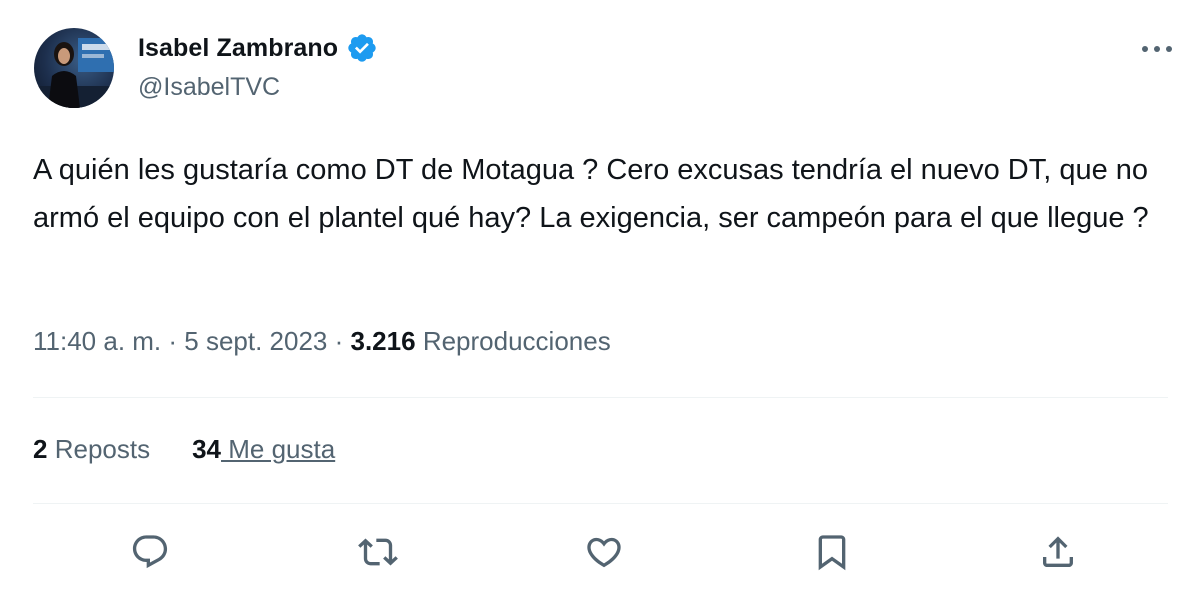  I want to click on reply-icon, so click(150, 552).